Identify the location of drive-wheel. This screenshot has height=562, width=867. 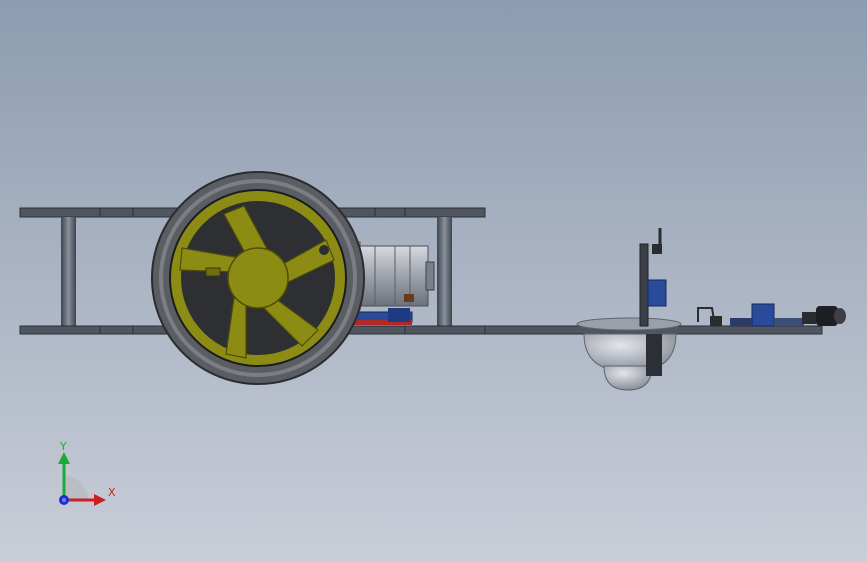
(258, 278).